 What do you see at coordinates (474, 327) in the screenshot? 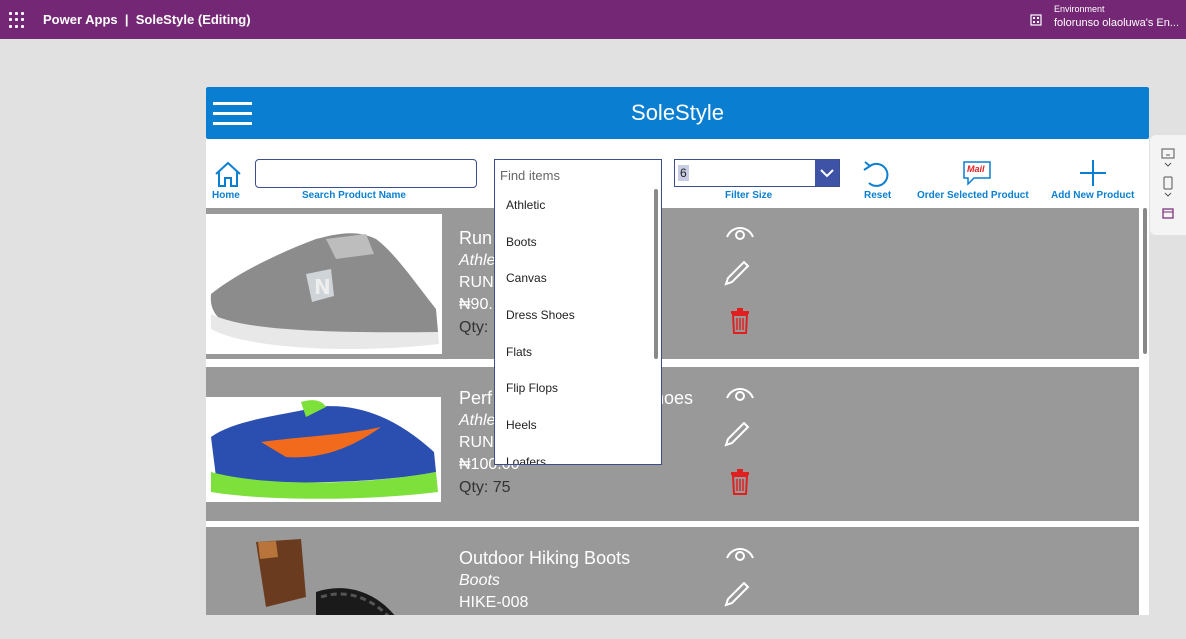
I see `product-qty: Qty:` at bounding box center [474, 327].